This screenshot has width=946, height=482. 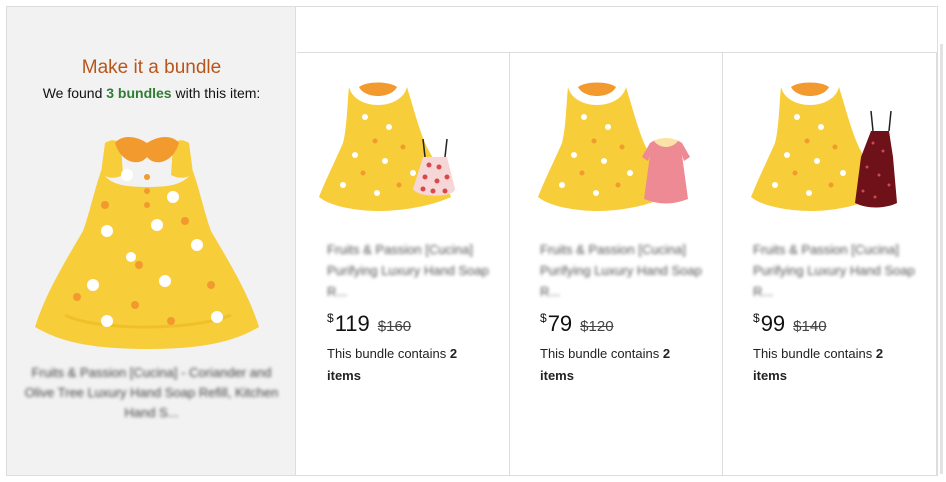 What do you see at coordinates (139, 93) in the screenshot?
I see `bundle-count: 3 bundles` at bounding box center [139, 93].